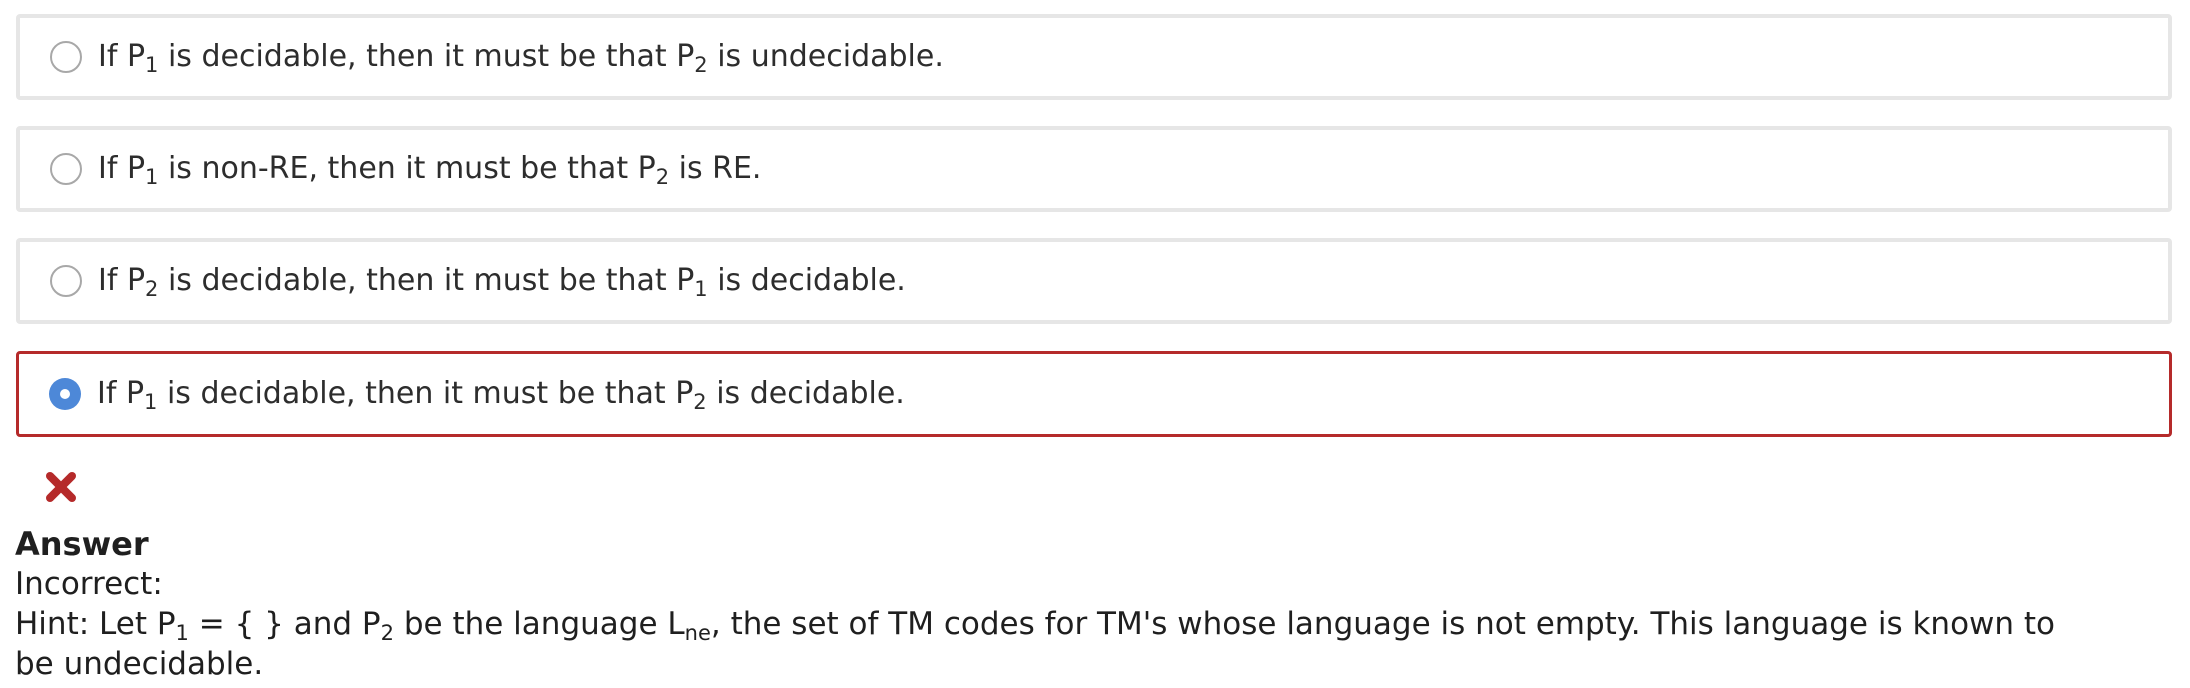 This screenshot has width=2190, height=688. What do you see at coordinates (82, 544) in the screenshot?
I see `answer-heading: Answer` at bounding box center [82, 544].